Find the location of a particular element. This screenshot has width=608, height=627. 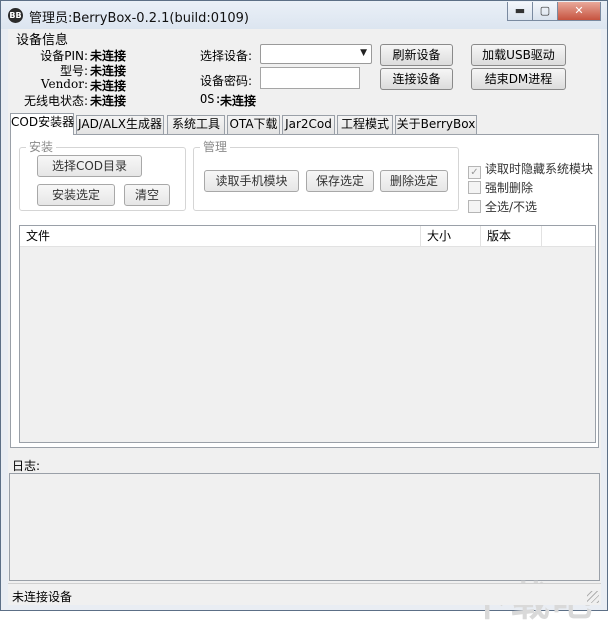

select-all-checkbox is located at coordinates (474, 206).